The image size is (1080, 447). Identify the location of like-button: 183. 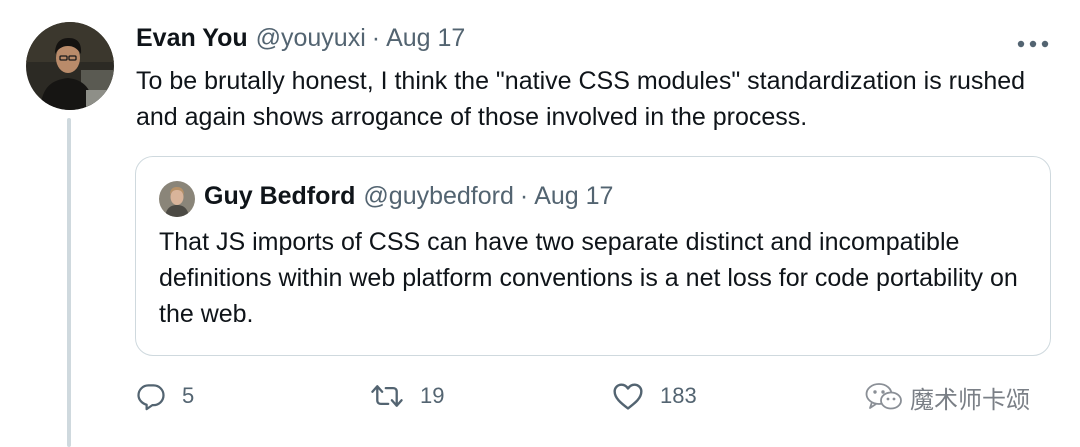
(654, 396).